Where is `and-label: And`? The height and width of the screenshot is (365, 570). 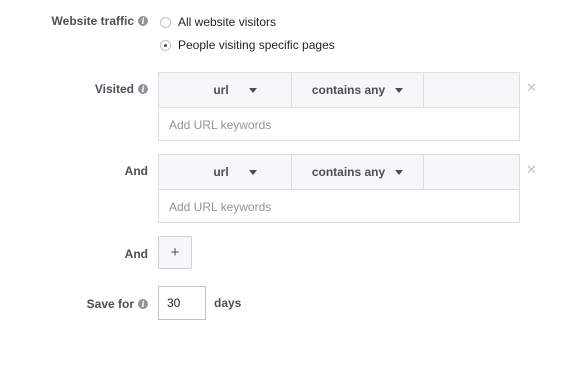
and-label: And is located at coordinates (136, 171).